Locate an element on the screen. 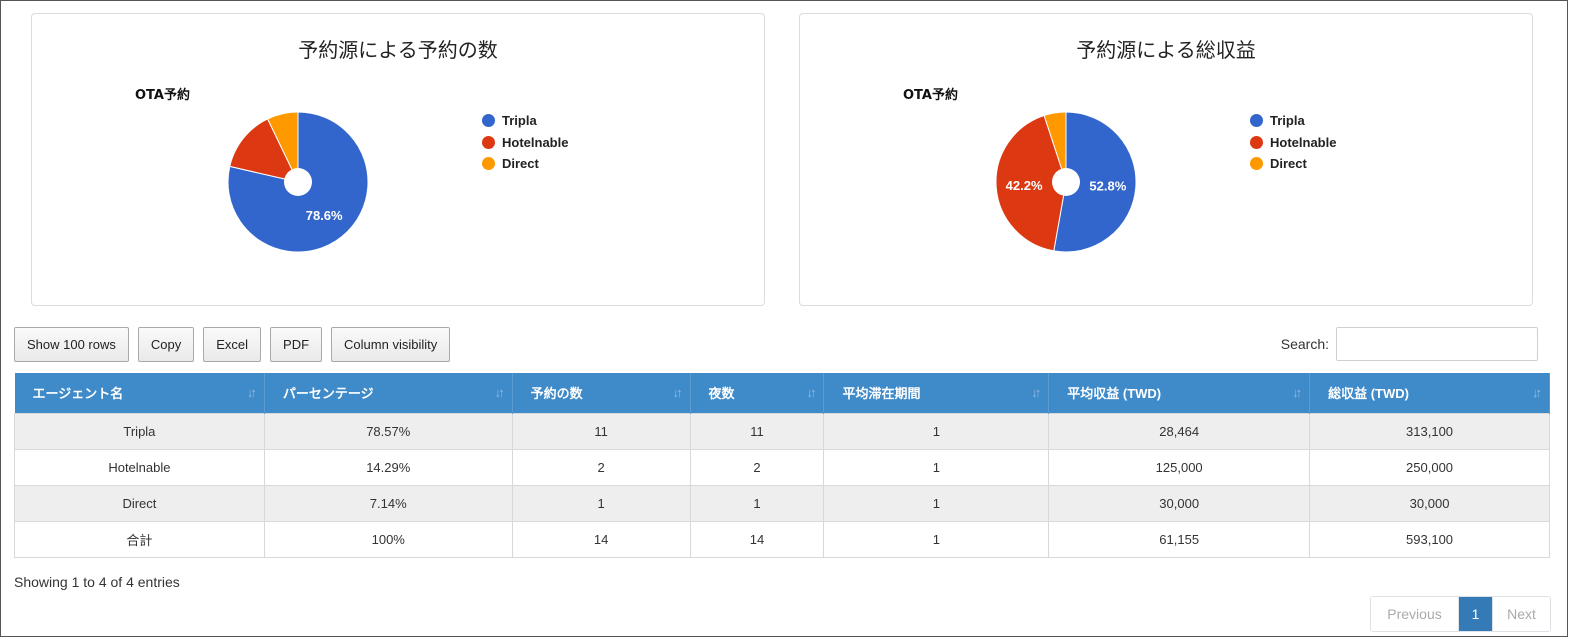 Image resolution: width=1578 pixels, height=642 pixels. search-input is located at coordinates (1437, 344).